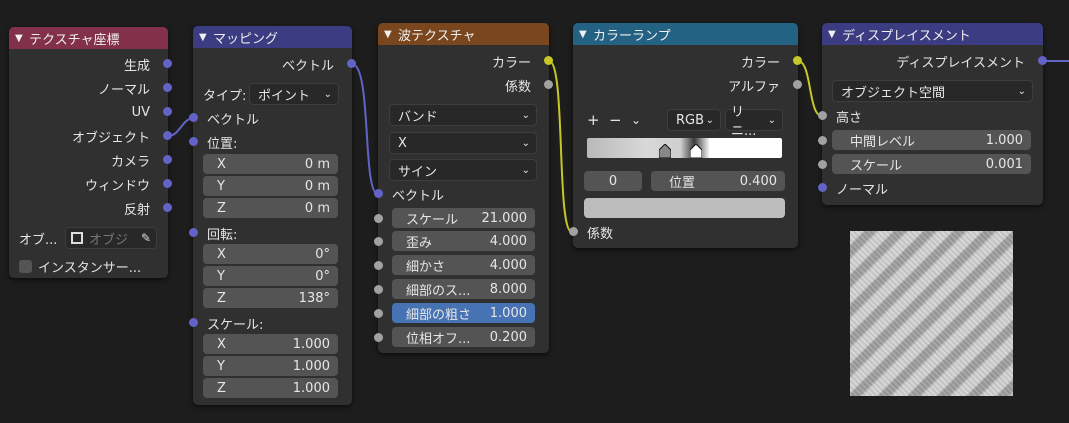 Image resolution: width=1069 pixels, height=423 pixels. I want to click on object-picker: オブジ ✎, so click(111, 238).